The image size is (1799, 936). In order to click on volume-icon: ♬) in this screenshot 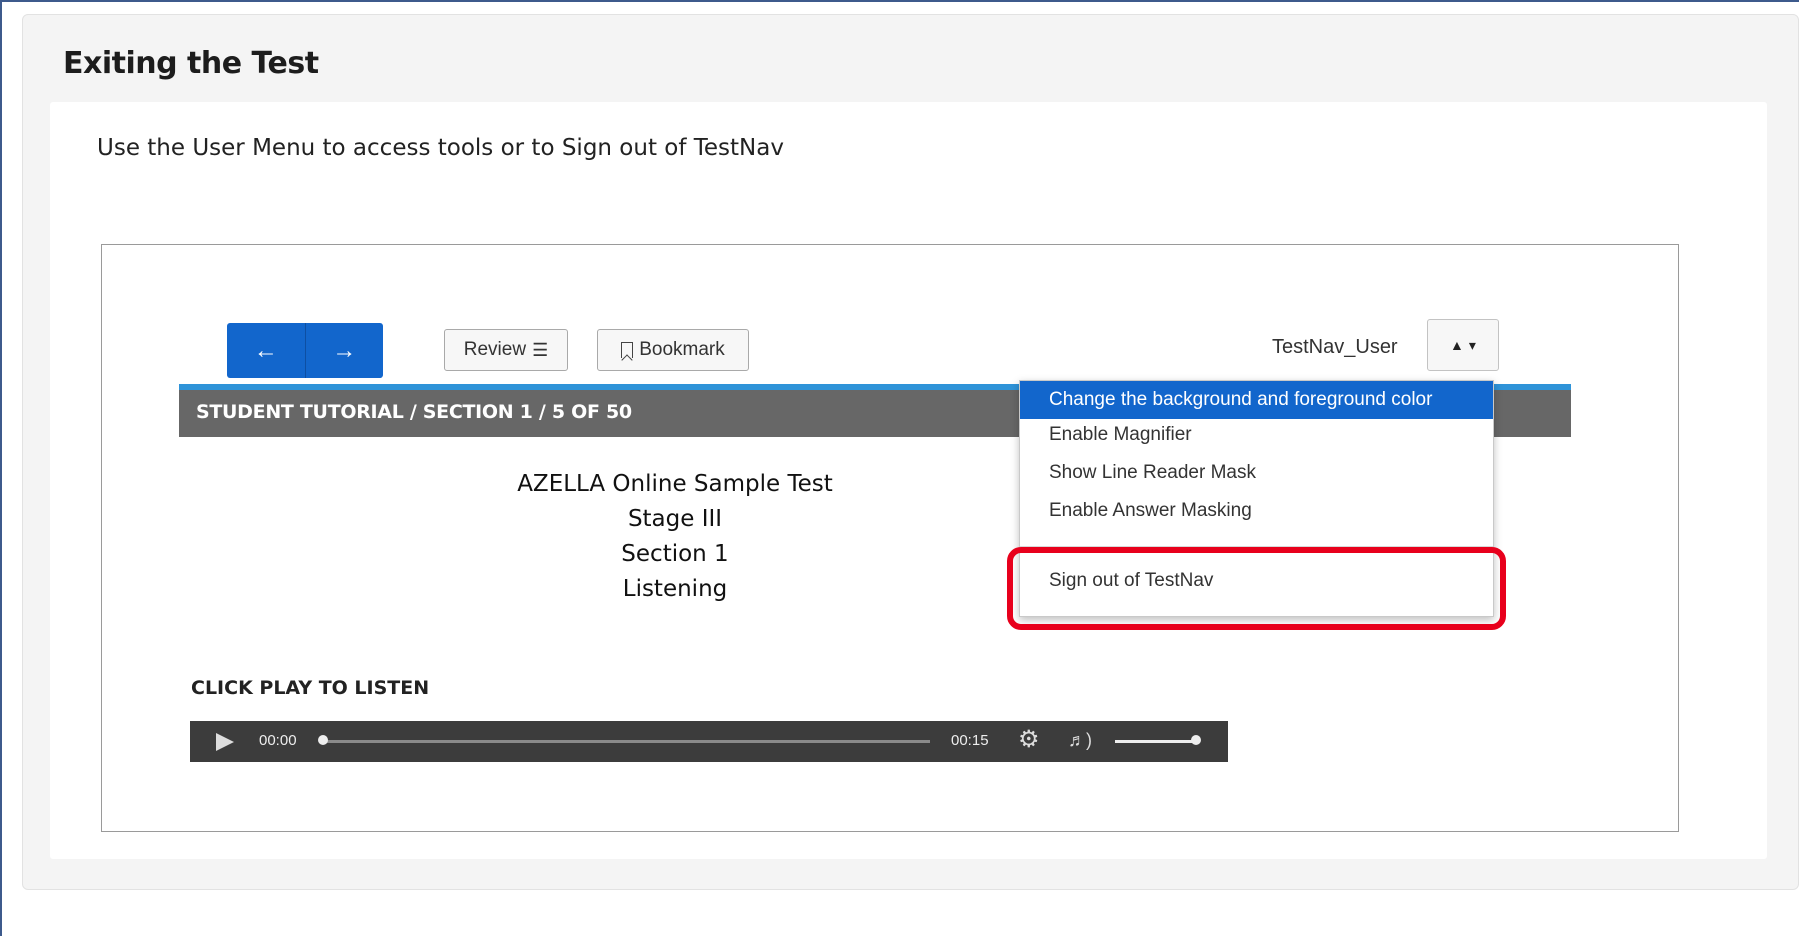, I will do `click(1080, 740)`.